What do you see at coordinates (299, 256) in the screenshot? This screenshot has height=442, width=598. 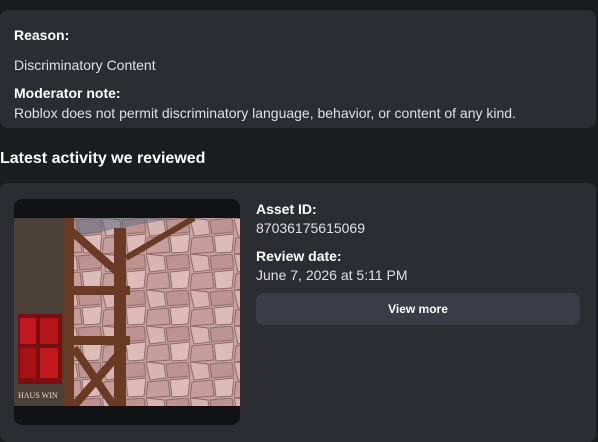 I see `review-date-label: Review date:` at bounding box center [299, 256].